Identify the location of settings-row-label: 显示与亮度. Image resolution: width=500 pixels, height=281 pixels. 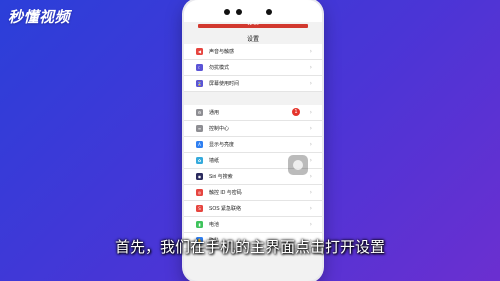
(222, 145).